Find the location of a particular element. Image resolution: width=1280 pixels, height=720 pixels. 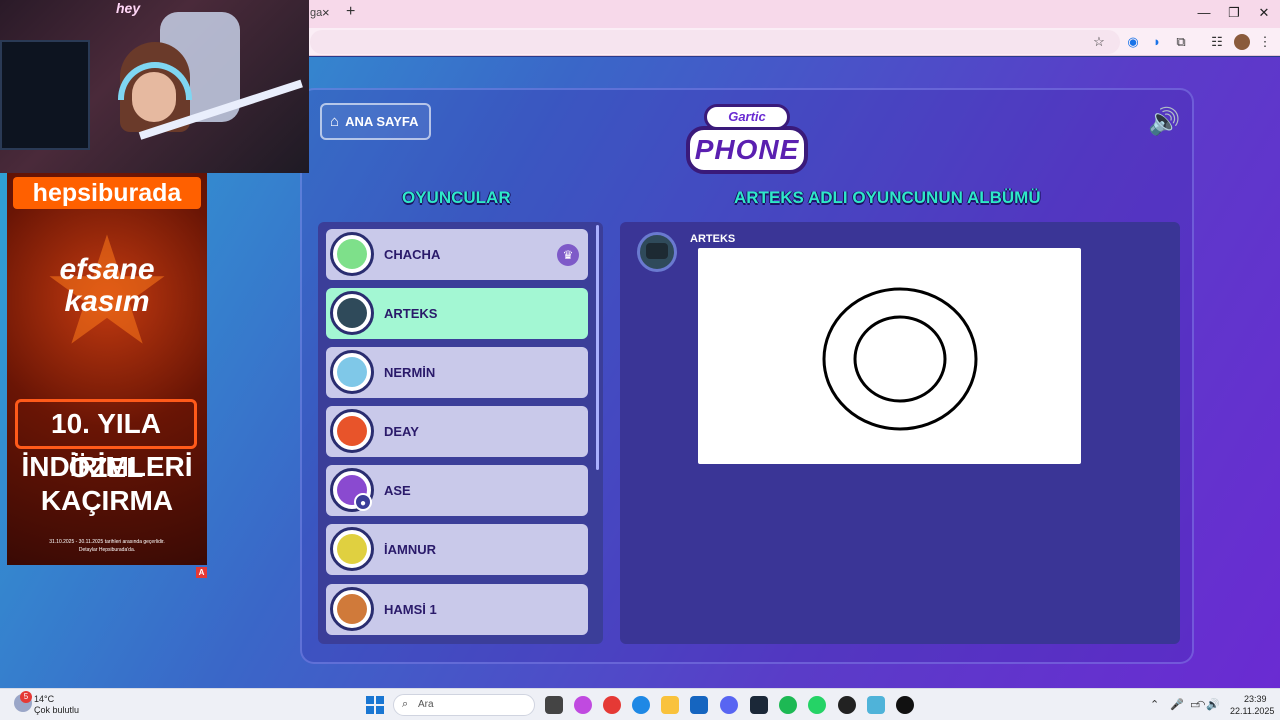

crown-icon: ♛ is located at coordinates (568, 255).